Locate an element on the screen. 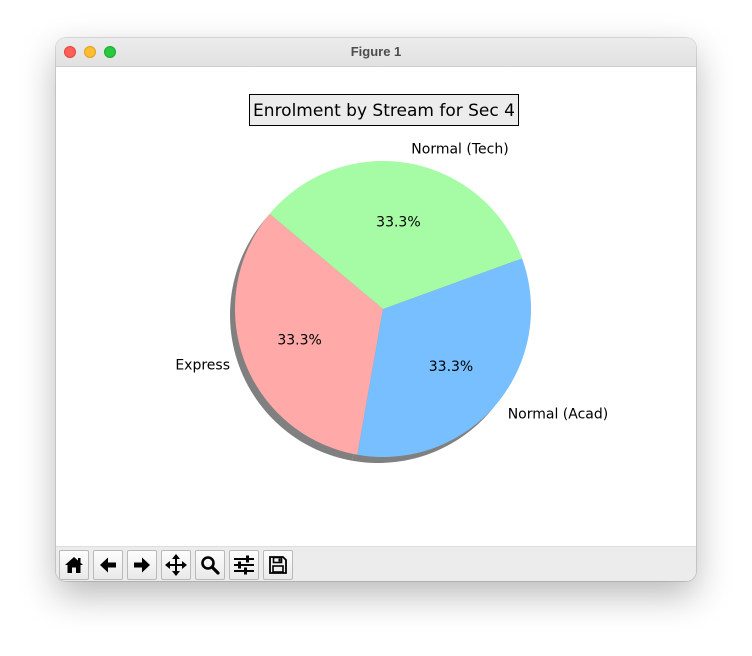 The height and width of the screenshot is (656, 752). back-button is located at coordinates (108, 565).